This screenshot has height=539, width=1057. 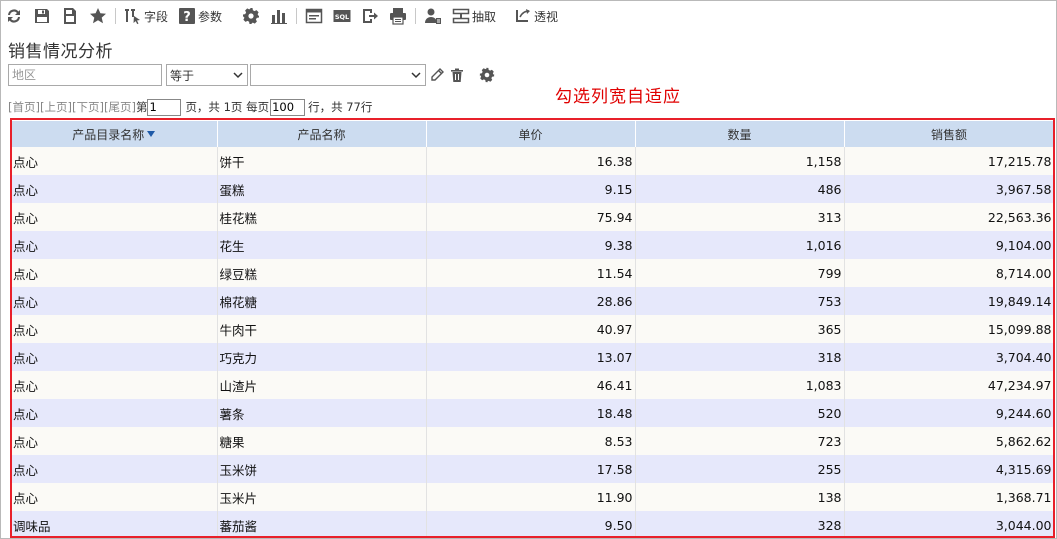 I want to click on favorite-button, so click(x=98, y=16).